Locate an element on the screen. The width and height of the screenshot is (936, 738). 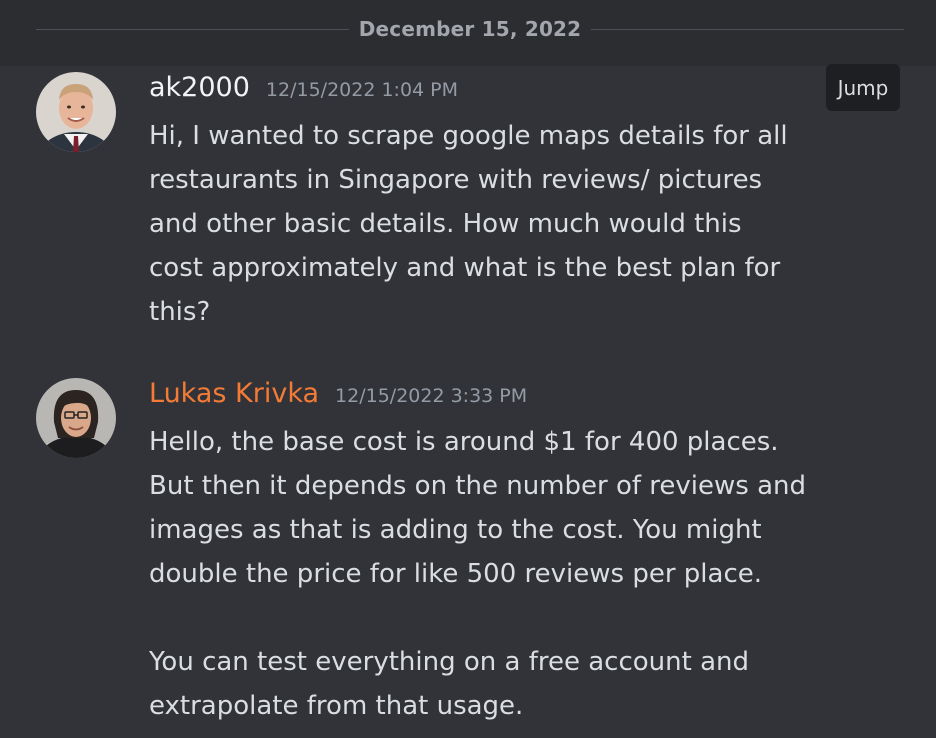
message-line: this? is located at coordinates (180, 312).